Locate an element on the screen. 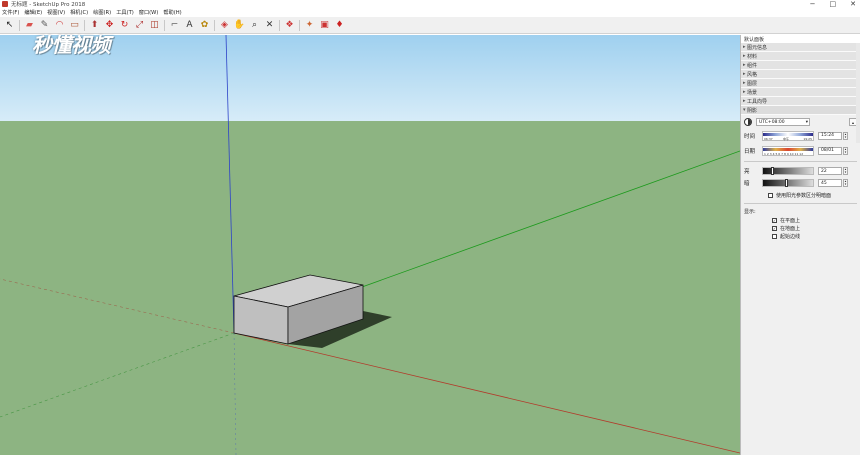 This screenshot has height=455, width=860. sun-shading-row: 使用阳光参数区分明暗面 is located at coordinates (800, 195).